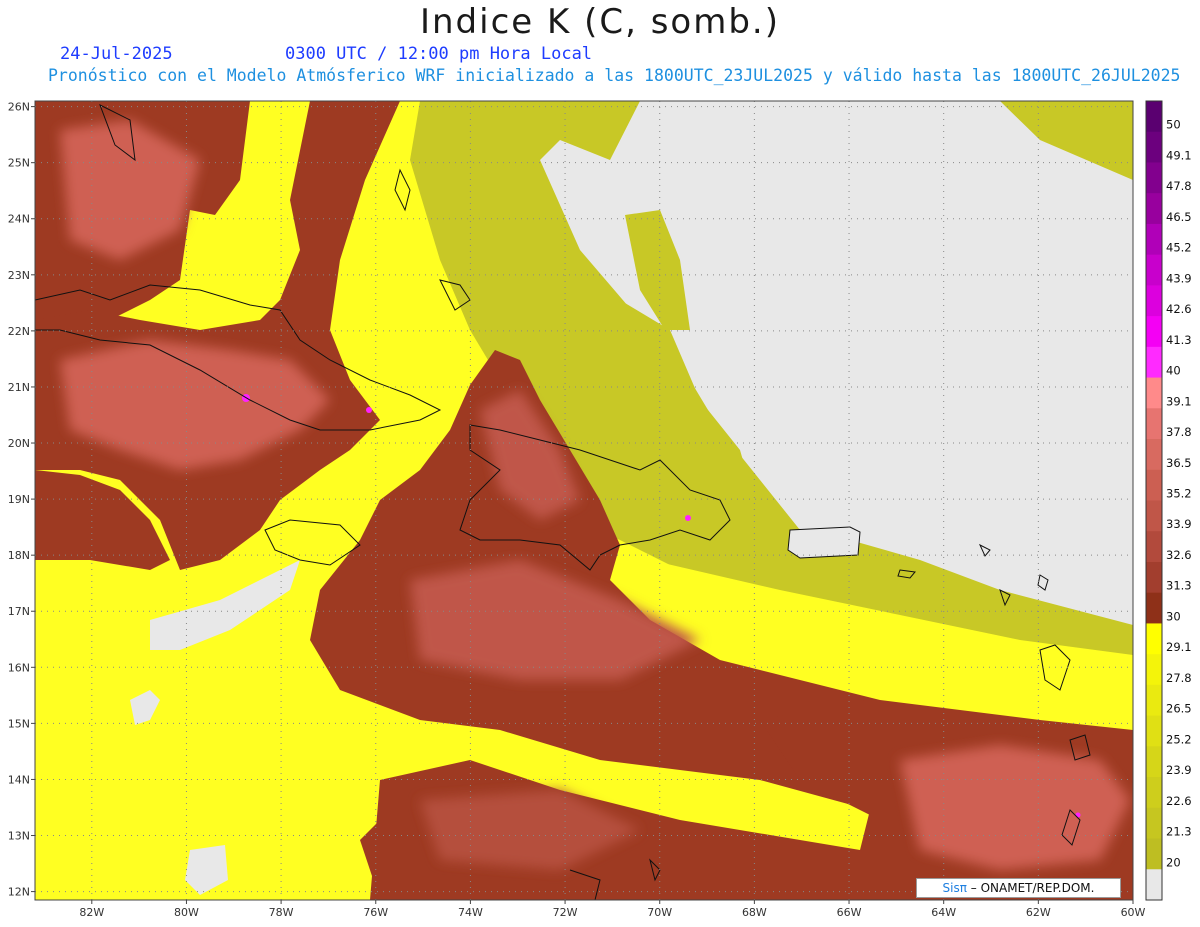  What do you see at coordinates (281, 912) in the screenshot?
I see `lon-tick-label: 78W` at bounding box center [281, 912].